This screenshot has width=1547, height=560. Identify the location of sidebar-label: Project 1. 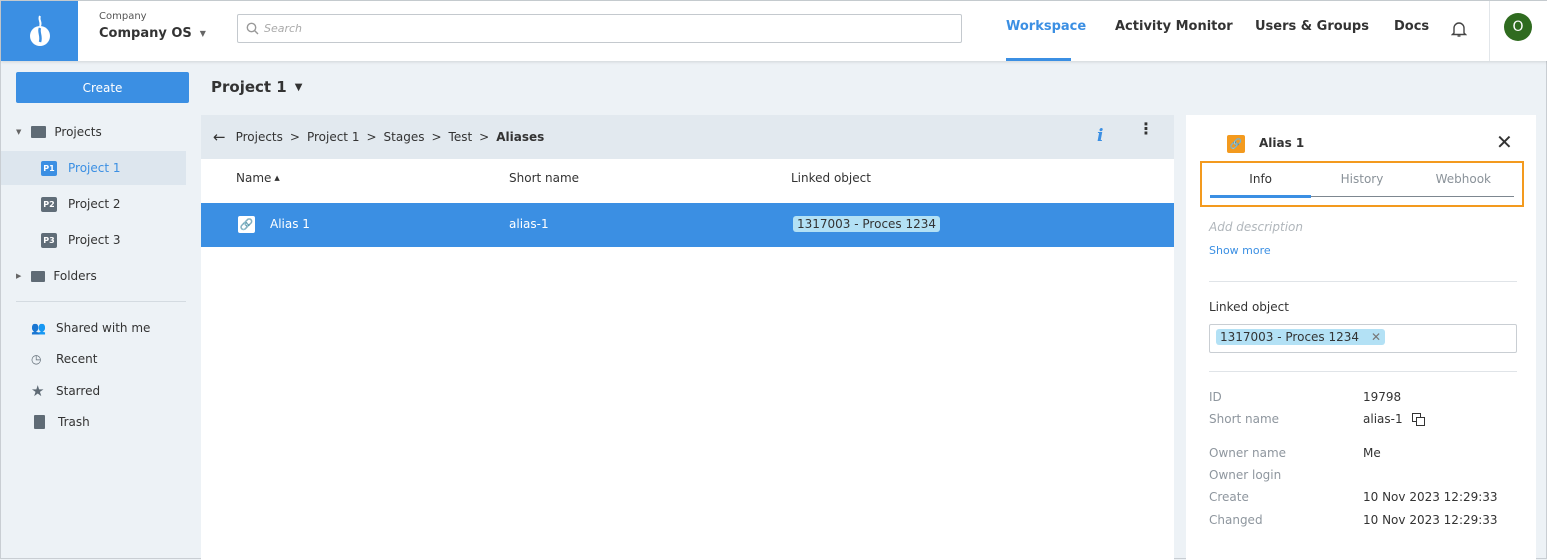
(94, 168).